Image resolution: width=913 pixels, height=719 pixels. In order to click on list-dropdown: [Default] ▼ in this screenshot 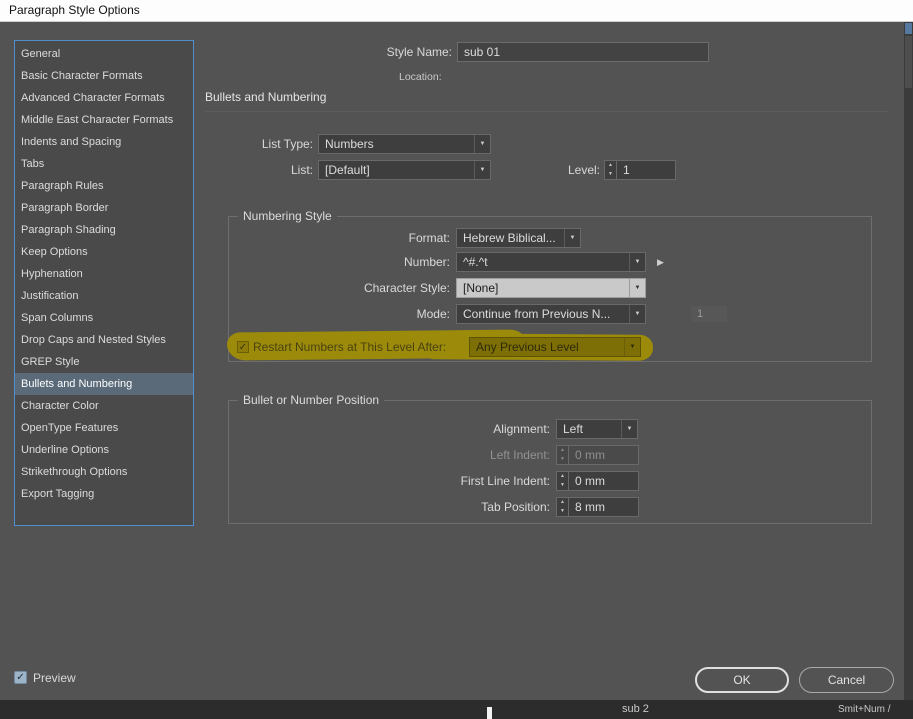, I will do `click(404, 170)`.